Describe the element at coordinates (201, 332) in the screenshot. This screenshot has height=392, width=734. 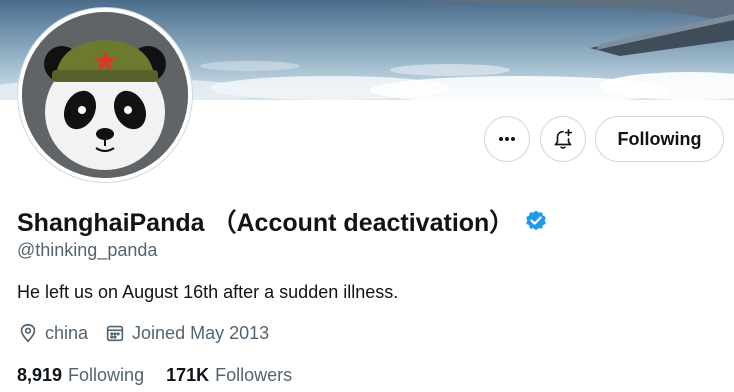
I see `join-date-text: Joined May 2013` at that location.